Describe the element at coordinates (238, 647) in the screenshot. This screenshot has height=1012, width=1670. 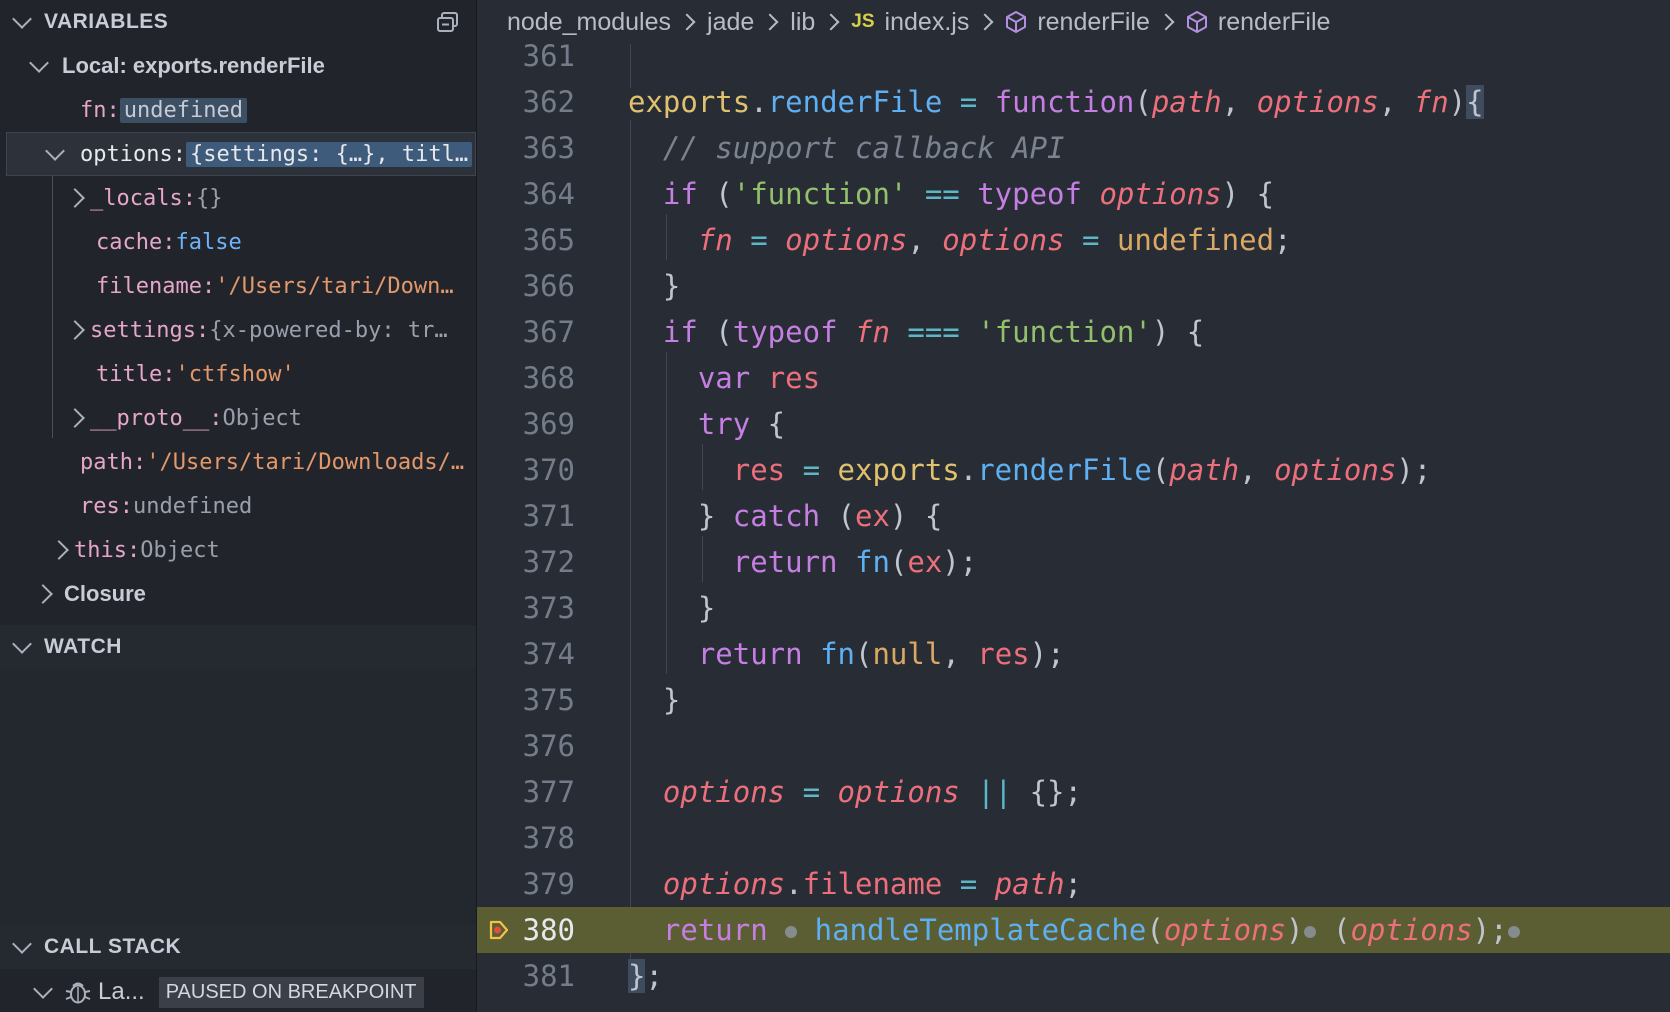
I see `watch-section-header: WATCH` at that location.